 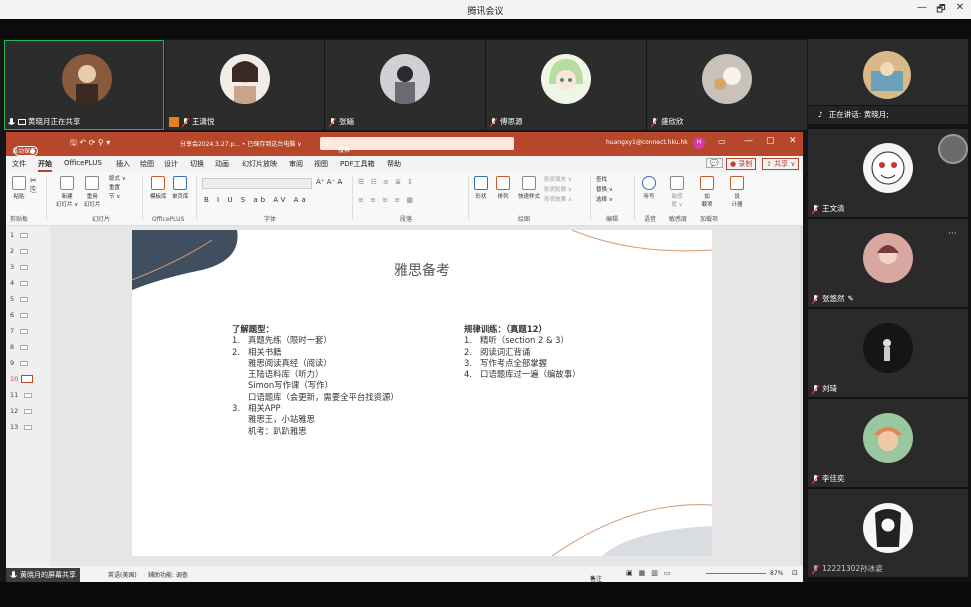 What do you see at coordinates (171, 164) in the screenshot?
I see `tab-design: 设计` at bounding box center [171, 164].